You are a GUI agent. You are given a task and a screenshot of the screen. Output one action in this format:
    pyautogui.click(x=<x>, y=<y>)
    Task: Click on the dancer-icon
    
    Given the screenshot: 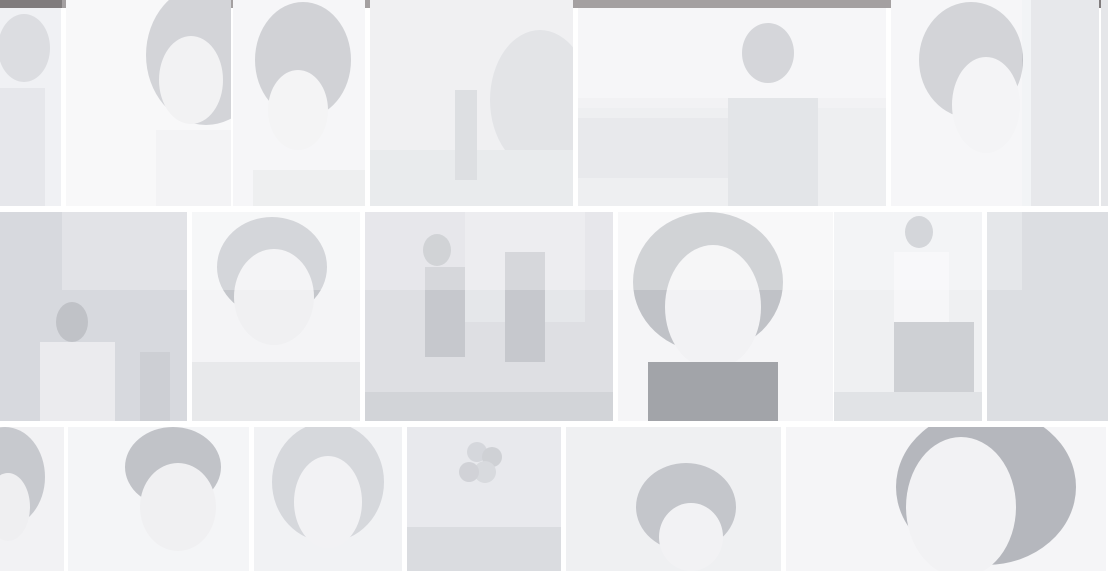 What is the action you would take?
    pyautogui.click(x=489, y=316)
    